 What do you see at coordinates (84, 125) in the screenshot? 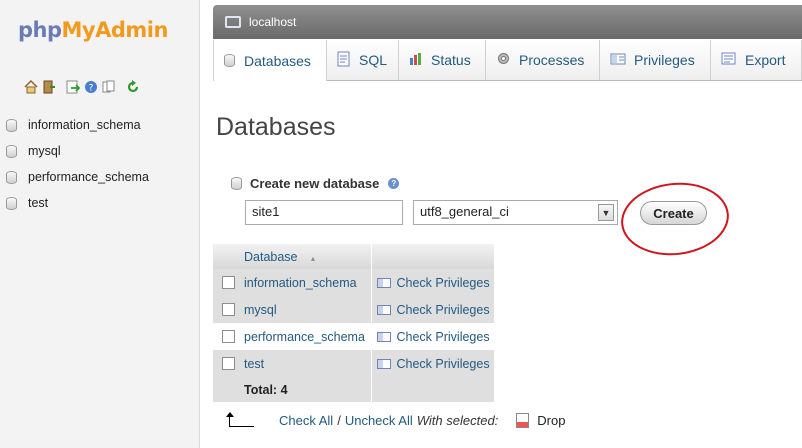
I see `nav-database-name: information_schema` at bounding box center [84, 125].